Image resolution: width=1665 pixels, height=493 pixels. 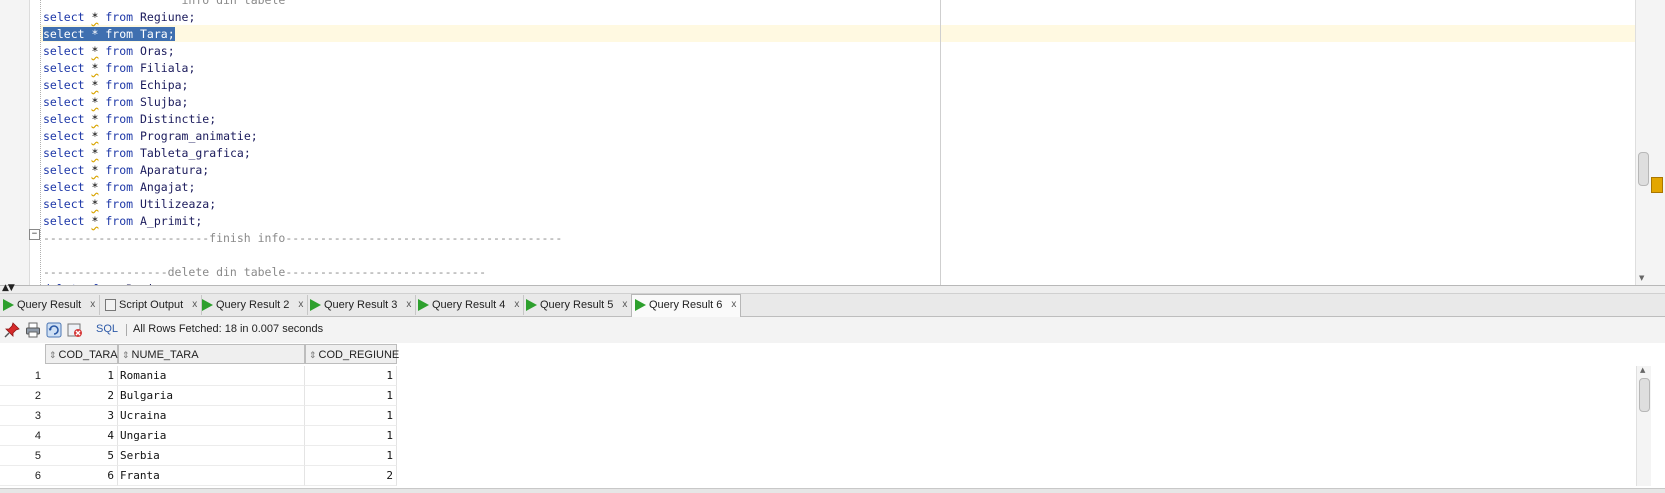 I want to click on row-number: 4, so click(x=22, y=436).